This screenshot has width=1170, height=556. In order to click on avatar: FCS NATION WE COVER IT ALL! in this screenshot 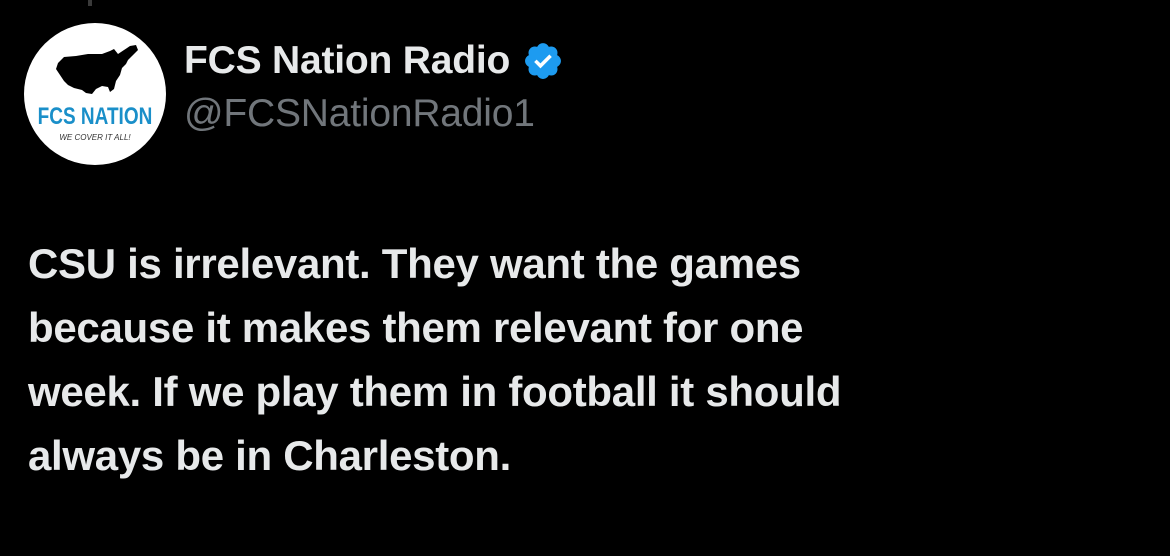, I will do `click(95, 94)`.